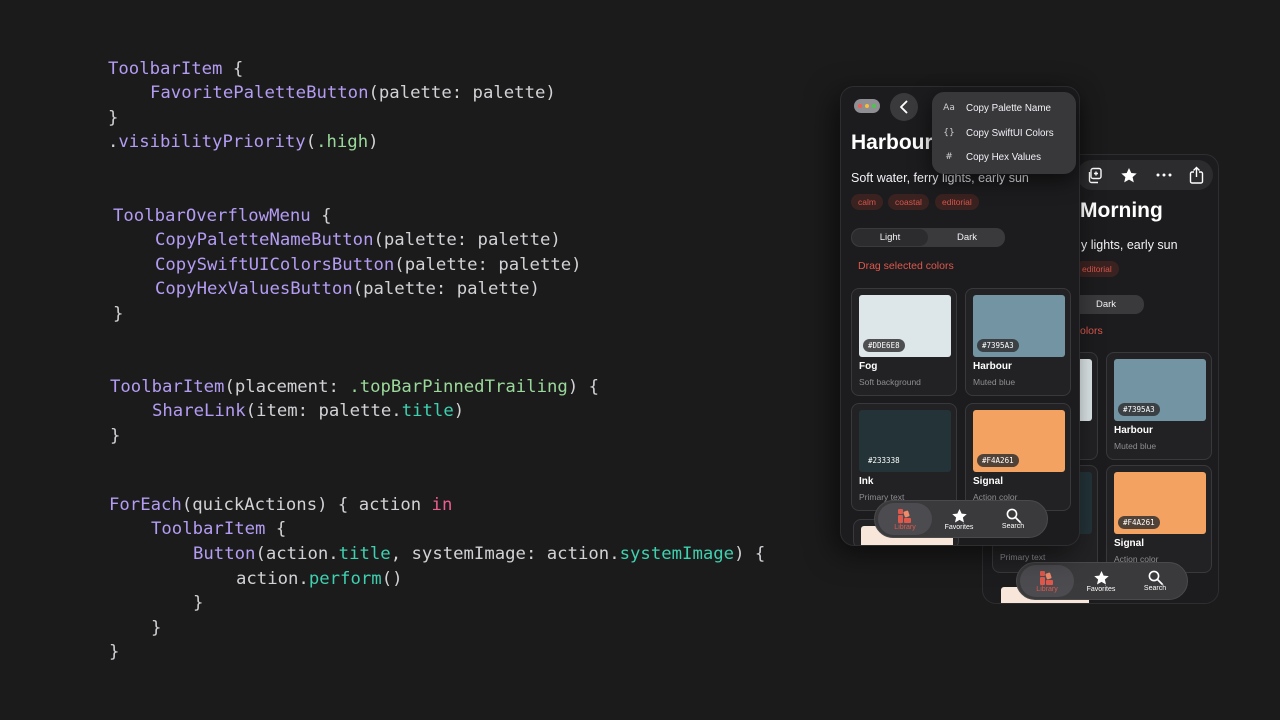  What do you see at coordinates (892, 142) in the screenshot?
I see `page-title: Harbour` at bounding box center [892, 142].